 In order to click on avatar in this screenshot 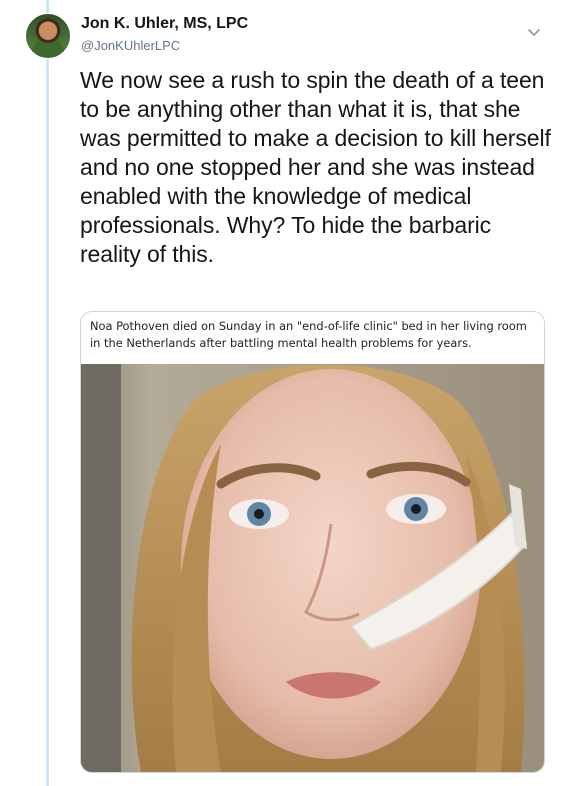, I will do `click(48, 36)`.